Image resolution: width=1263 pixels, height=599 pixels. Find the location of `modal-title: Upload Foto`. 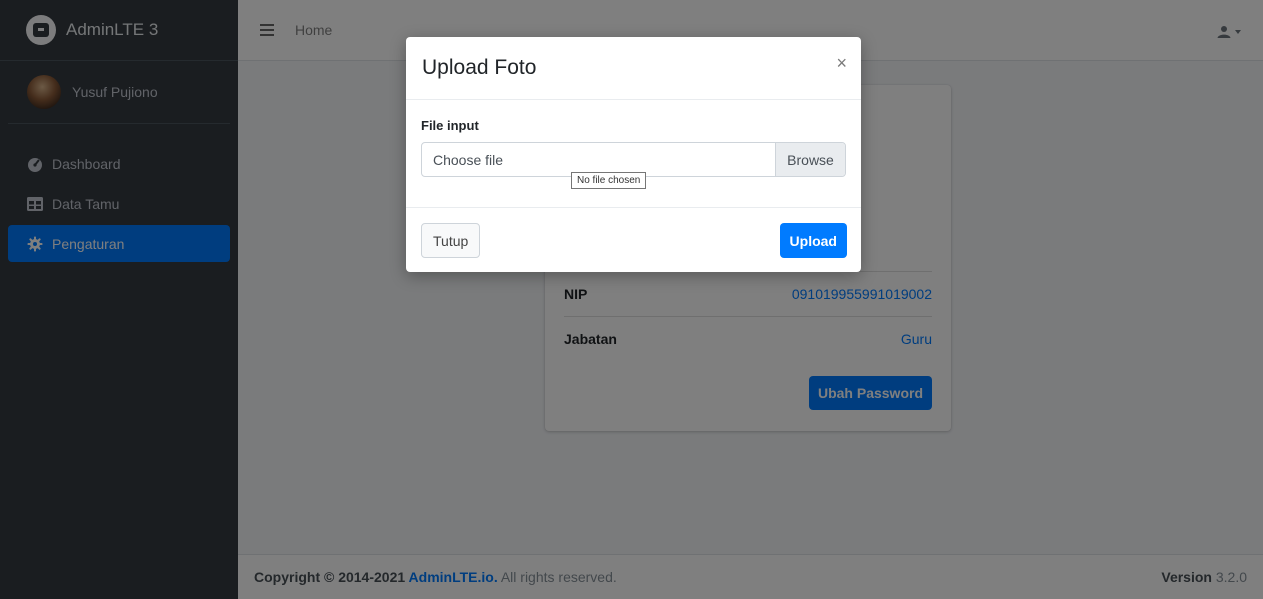

modal-title: Upload Foto is located at coordinates (479, 67).